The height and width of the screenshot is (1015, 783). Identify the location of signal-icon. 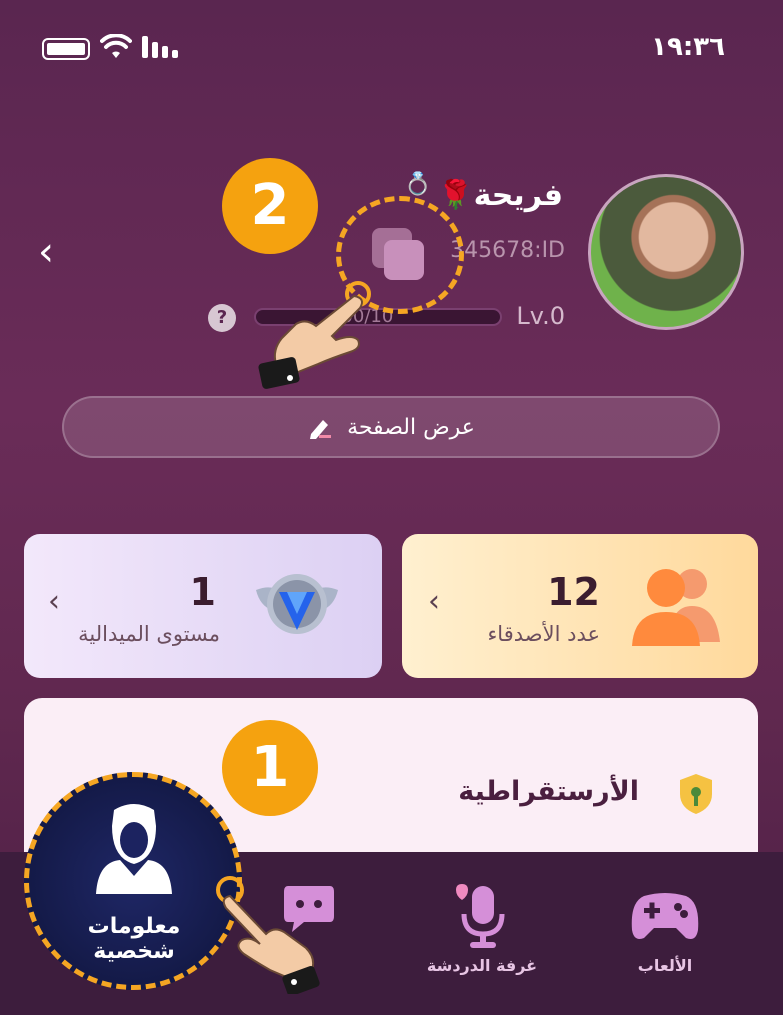
(160, 47).